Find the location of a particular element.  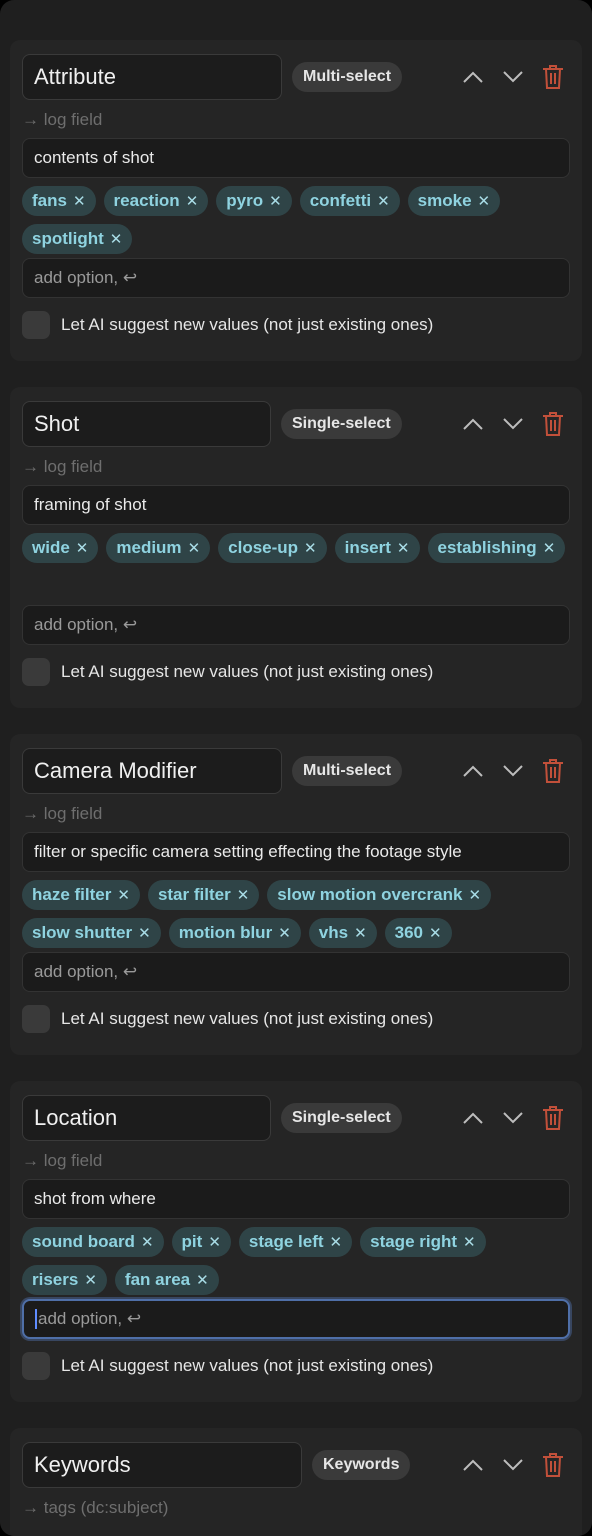

option-tag: fans ✕ is located at coordinates (59, 201).